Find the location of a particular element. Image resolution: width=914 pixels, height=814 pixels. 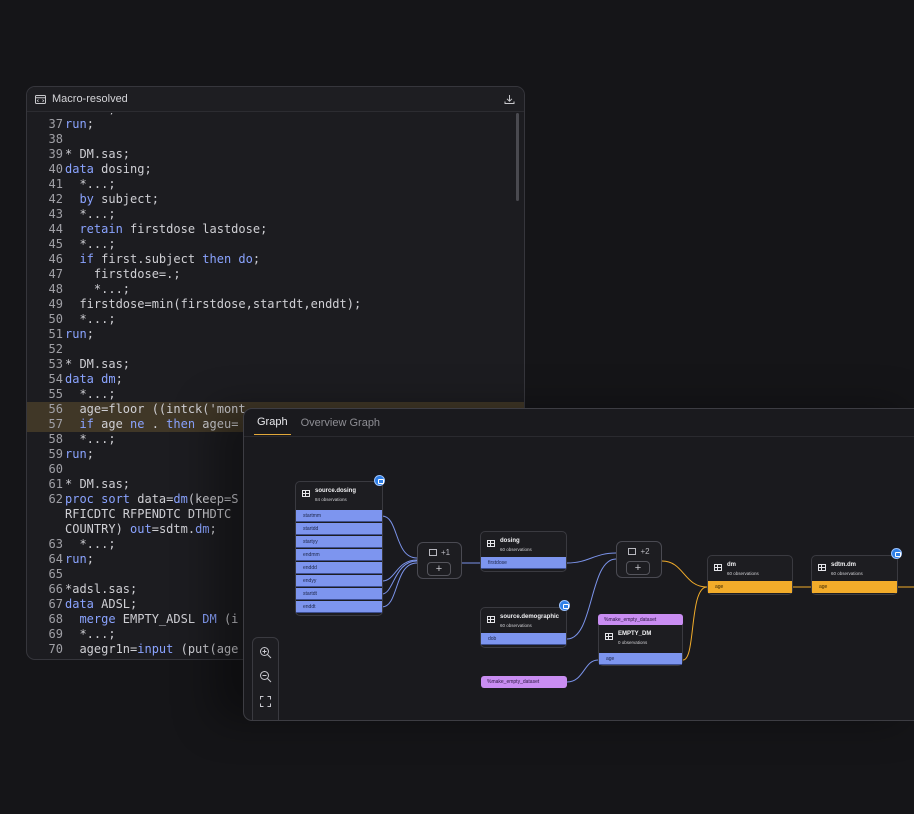

code-line: 52 is located at coordinates (275, 349).